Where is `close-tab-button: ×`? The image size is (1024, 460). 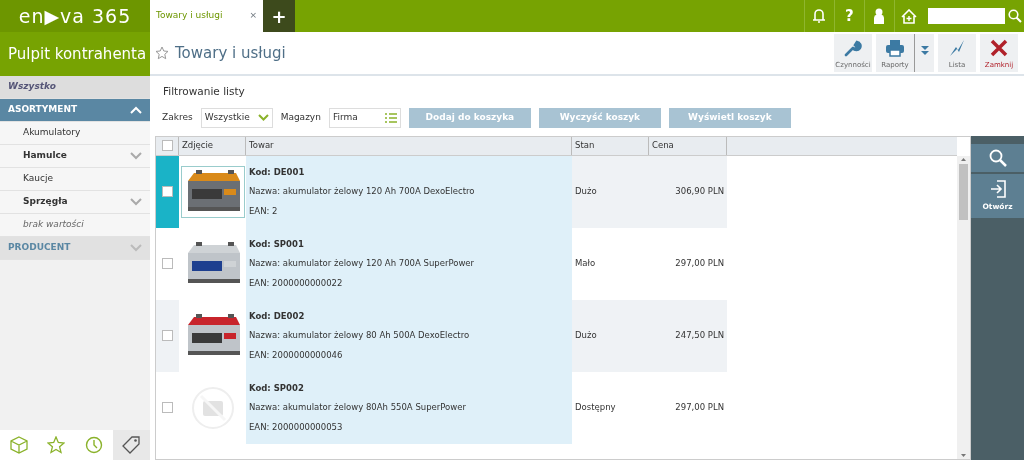
close-tab-button: × is located at coordinates (253, 16).